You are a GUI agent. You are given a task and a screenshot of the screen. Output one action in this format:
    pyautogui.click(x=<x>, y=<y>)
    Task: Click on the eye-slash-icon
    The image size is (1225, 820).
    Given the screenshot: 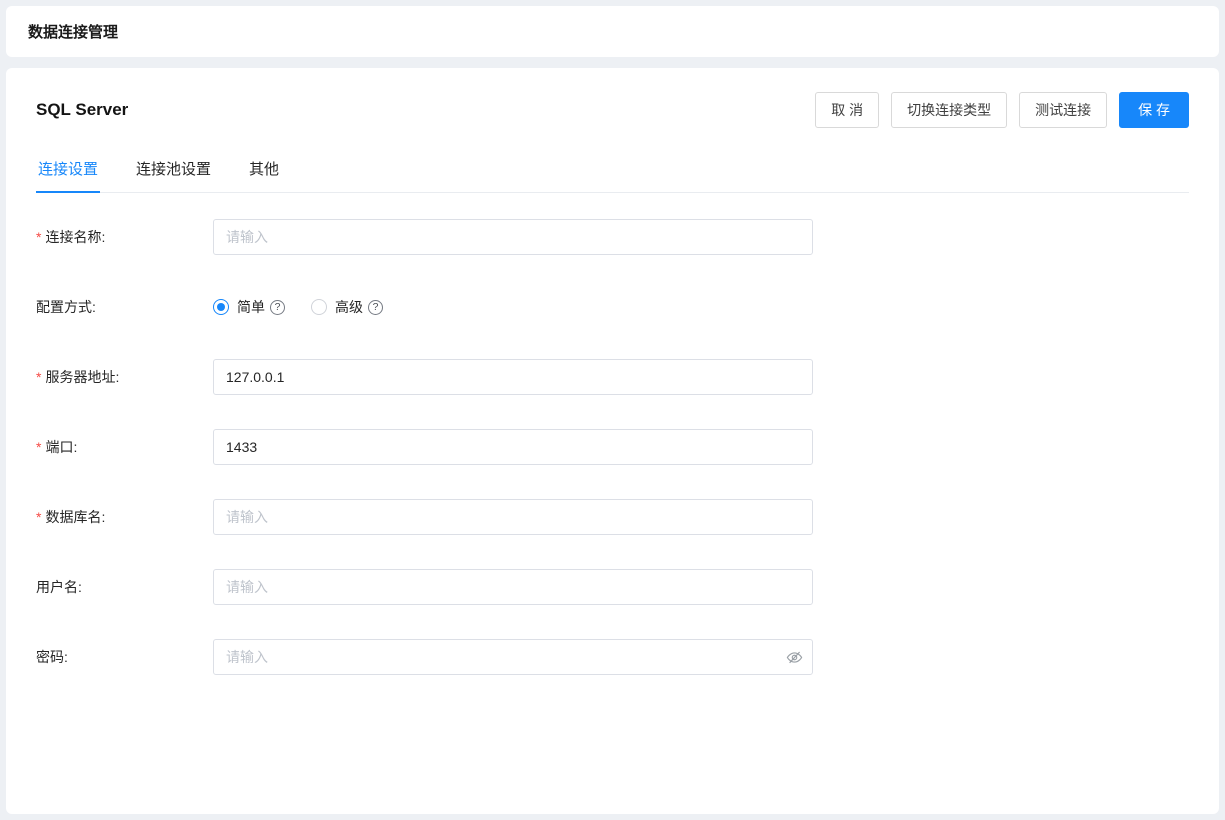 What is the action you would take?
    pyautogui.click(x=794, y=657)
    